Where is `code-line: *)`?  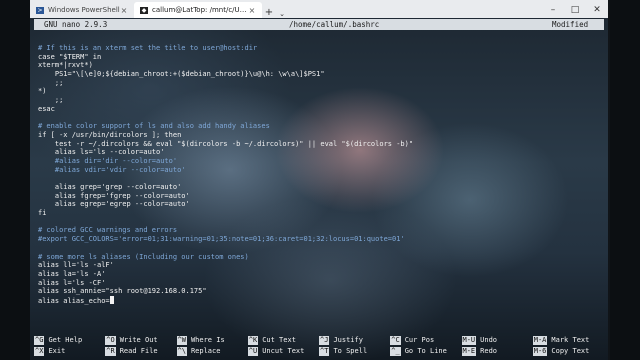 code-line: *) is located at coordinates (321, 91).